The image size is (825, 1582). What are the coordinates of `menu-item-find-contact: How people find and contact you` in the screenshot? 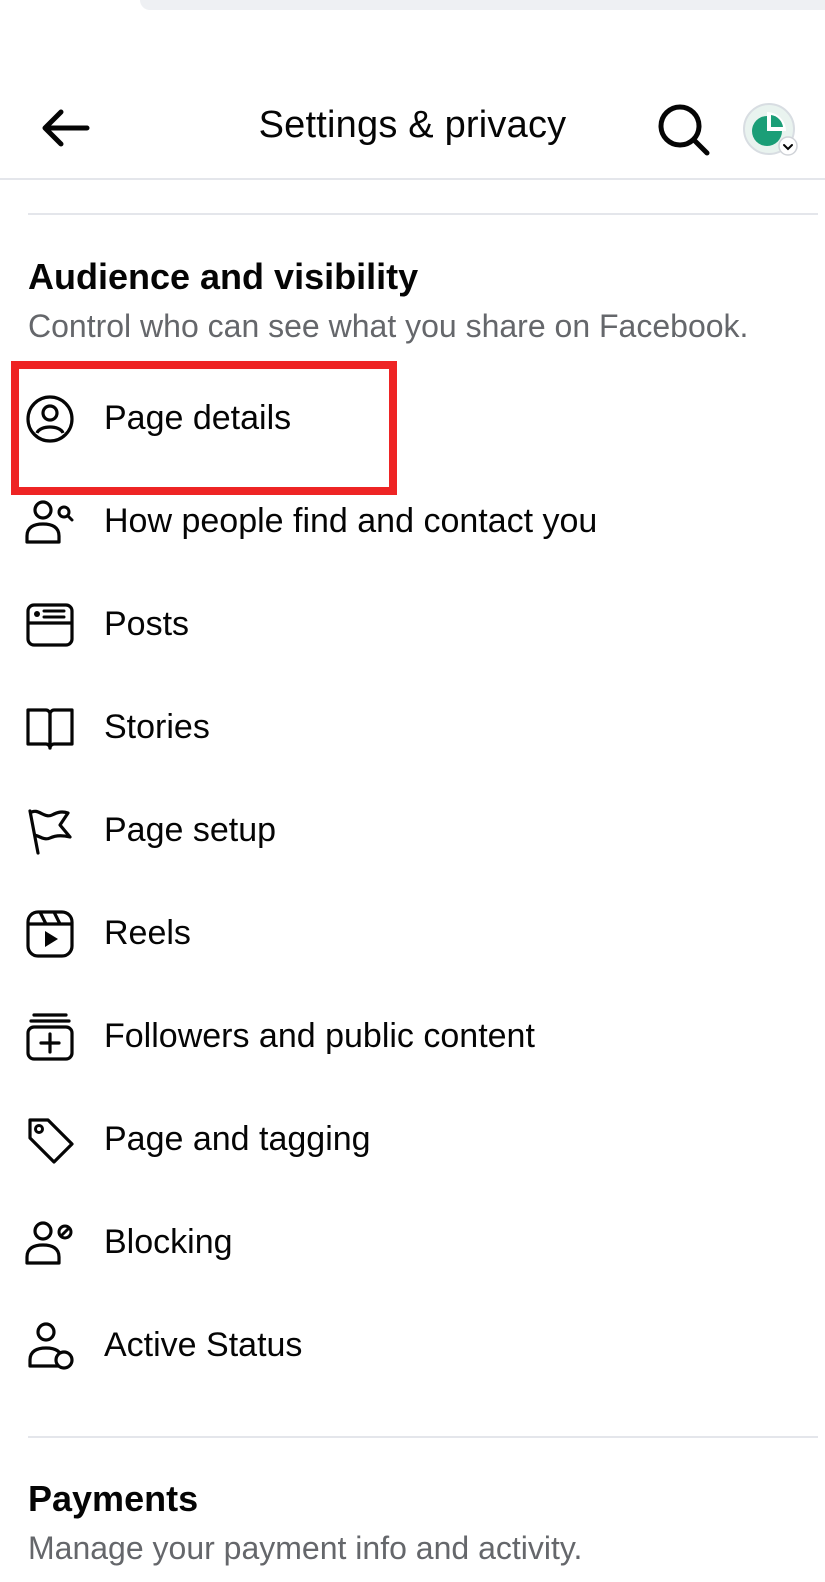 It's located at (412, 521).